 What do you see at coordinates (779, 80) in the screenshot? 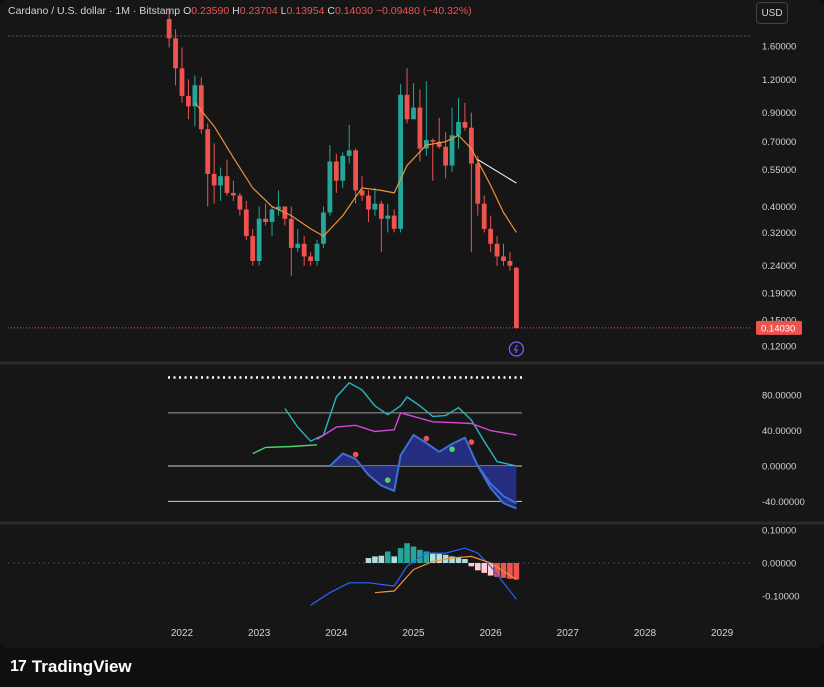
I see `price-tick-label: 1.20000` at bounding box center [779, 80].